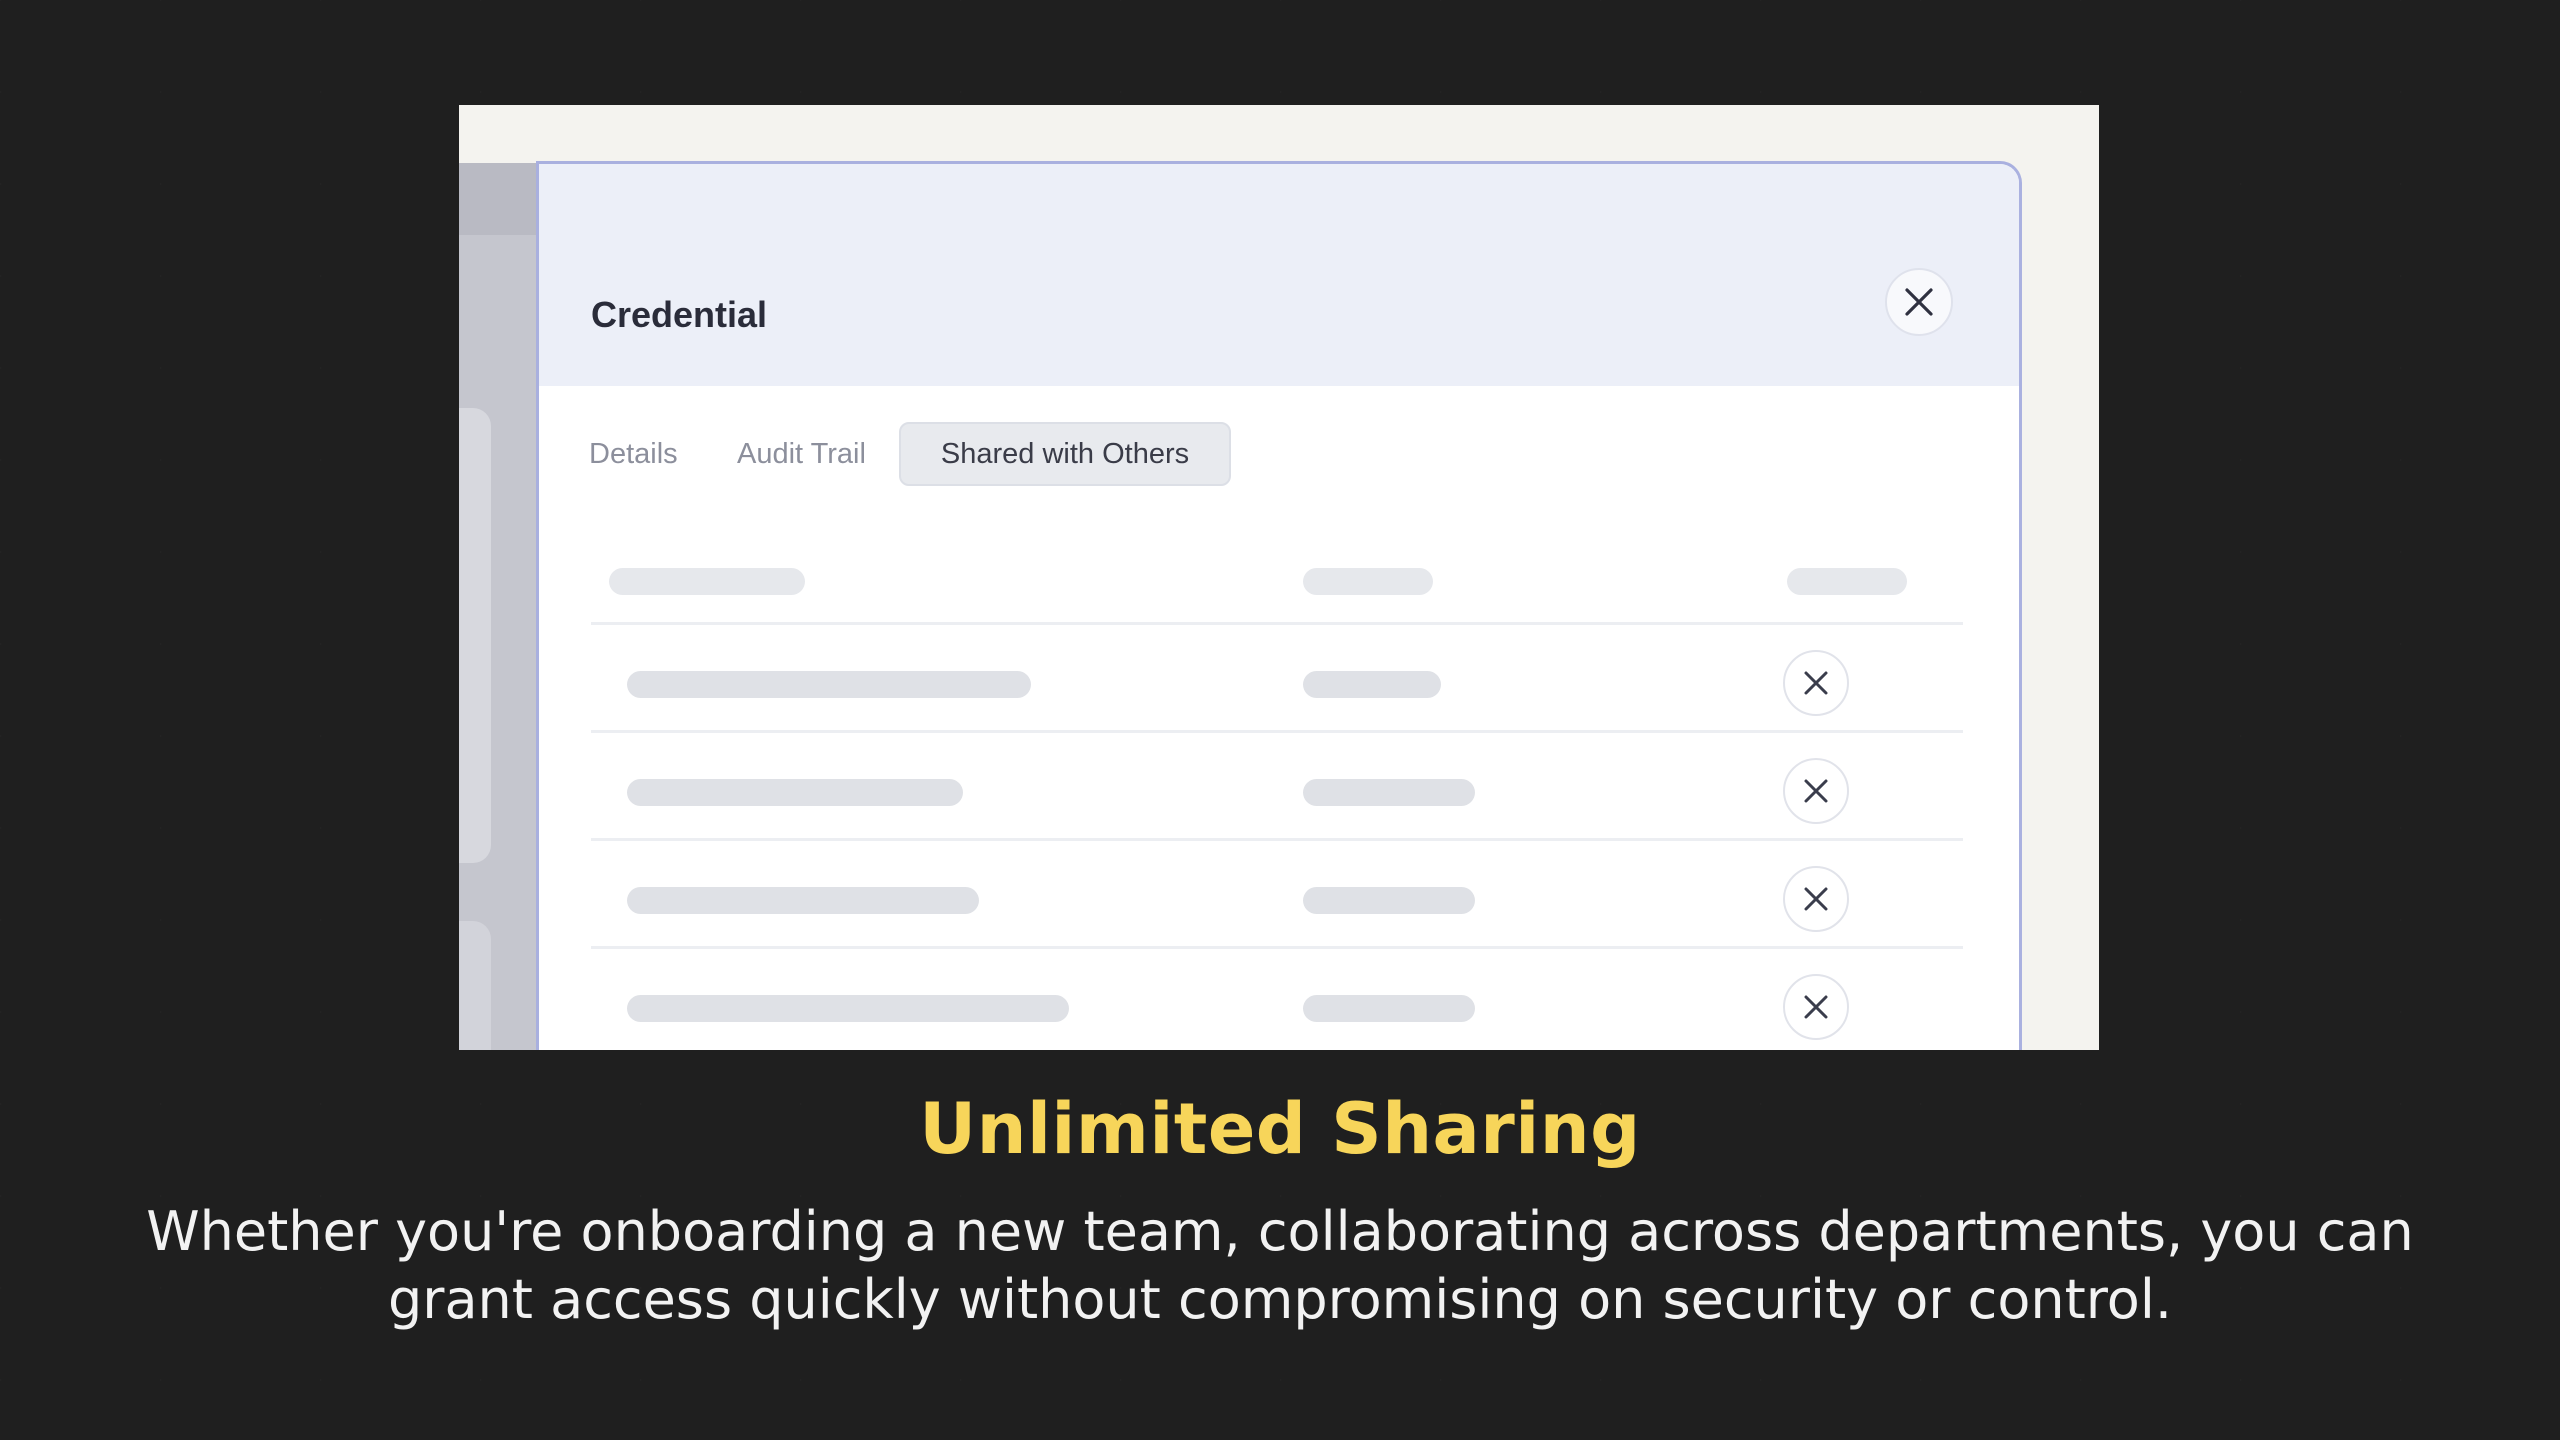 This screenshot has height=1440, width=2560. I want to click on modal-title: Credential, so click(679, 314).